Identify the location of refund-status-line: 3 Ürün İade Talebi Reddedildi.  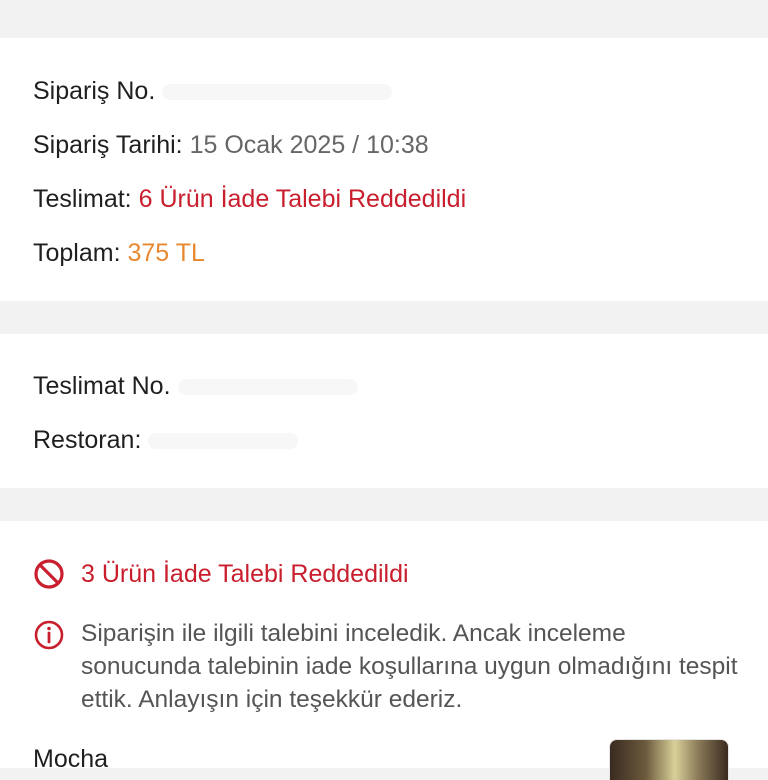
(221, 574).